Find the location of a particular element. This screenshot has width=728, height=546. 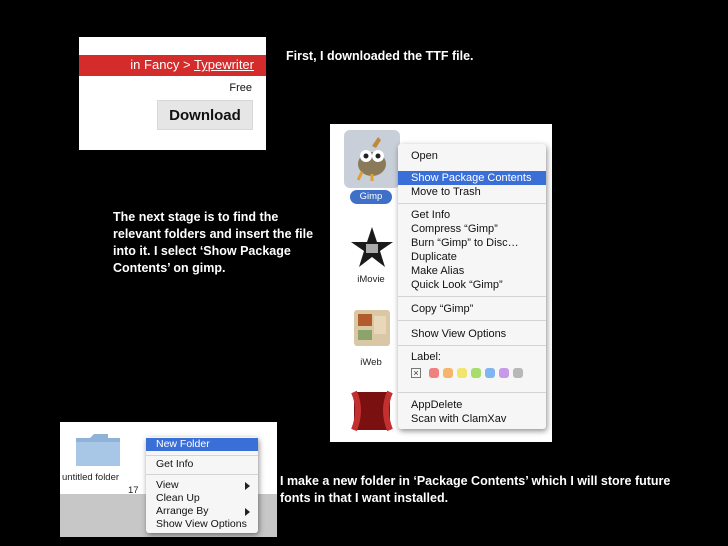

menu-item-arrange-by: Arrange By is located at coordinates (202, 511).